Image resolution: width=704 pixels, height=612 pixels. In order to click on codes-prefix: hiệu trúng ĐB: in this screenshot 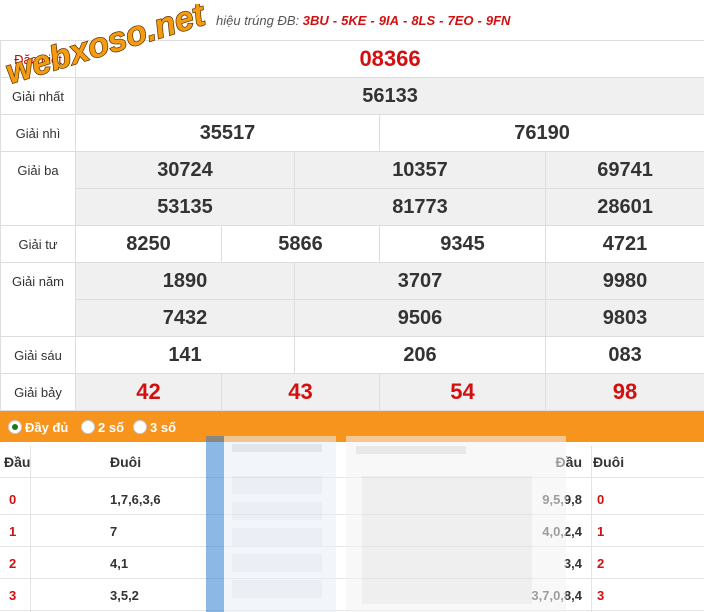, I will do `click(258, 20)`.